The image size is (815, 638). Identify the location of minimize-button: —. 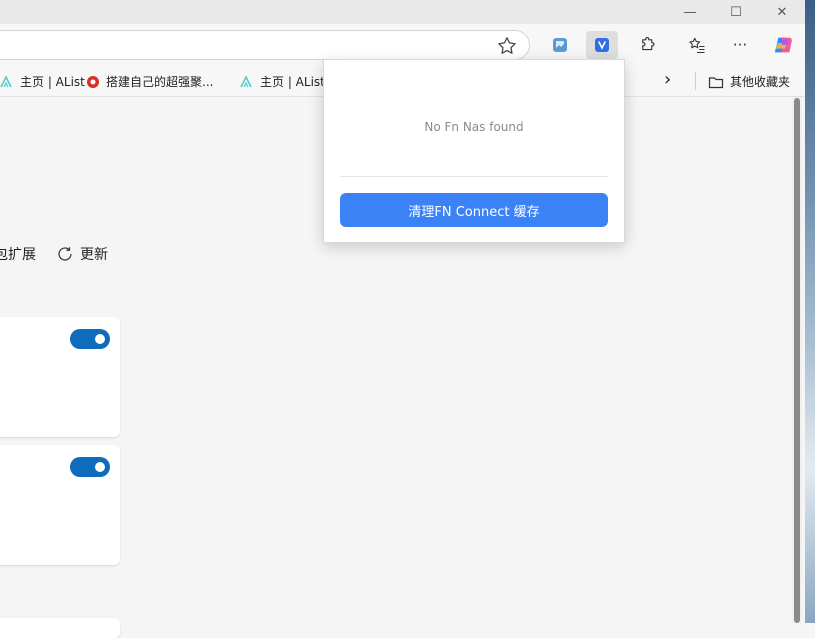
(690, 12).